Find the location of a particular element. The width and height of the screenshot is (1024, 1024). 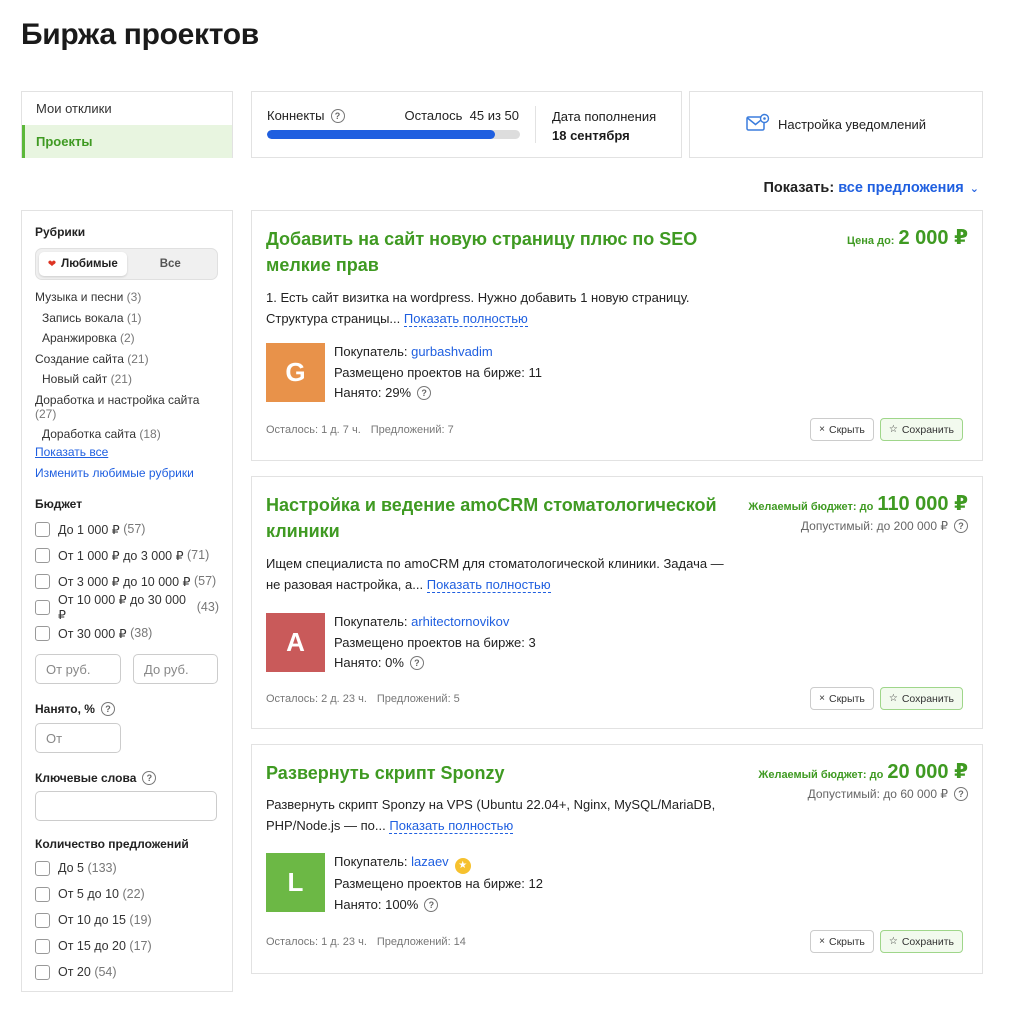

close-icon: × is located at coordinates (822, 698).